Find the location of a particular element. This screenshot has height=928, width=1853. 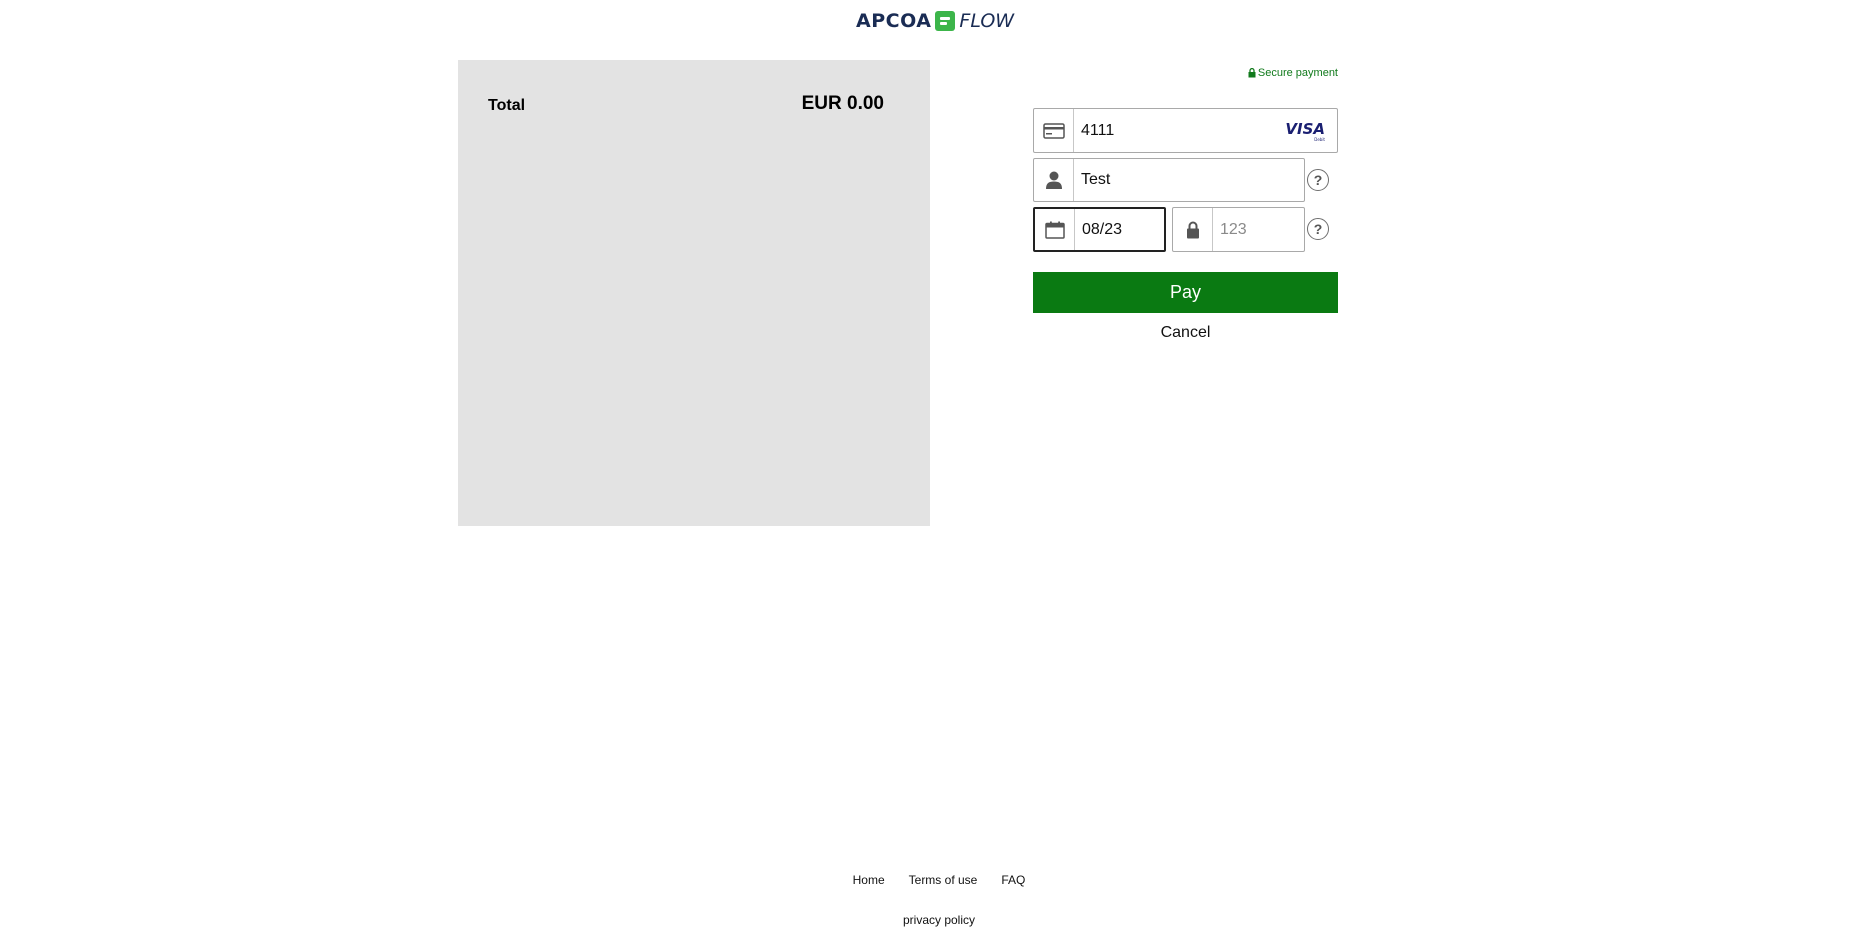

card-number-field: VISADebit is located at coordinates (1185, 130).